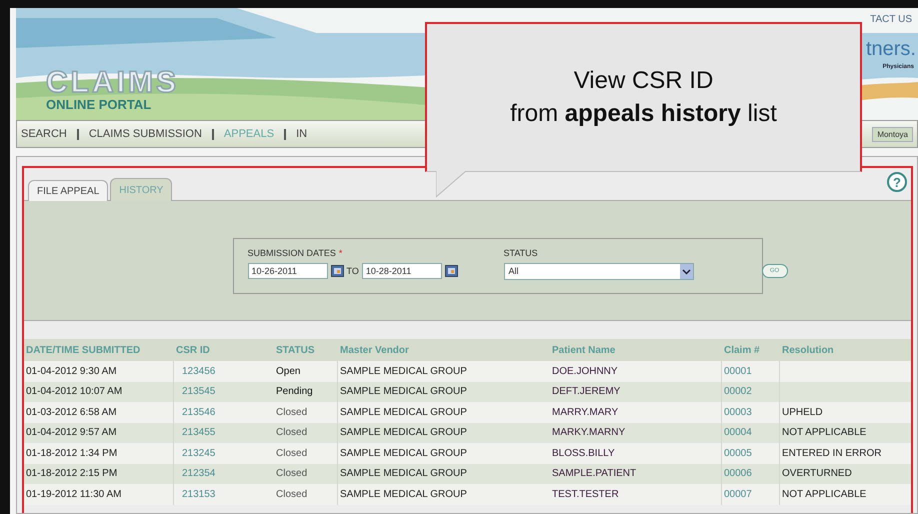 The width and height of the screenshot is (918, 514). Describe the element at coordinates (897, 182) in the screenshot. I see `help-button: ?` at that location.